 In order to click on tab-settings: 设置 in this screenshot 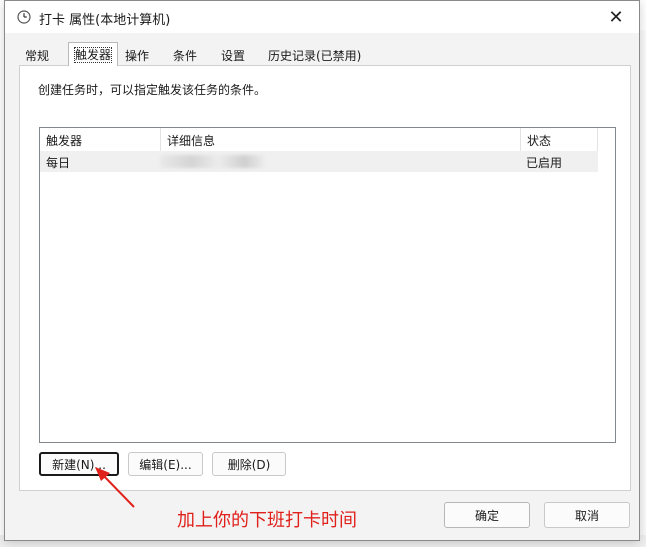, I will do `click(233, 54)`.